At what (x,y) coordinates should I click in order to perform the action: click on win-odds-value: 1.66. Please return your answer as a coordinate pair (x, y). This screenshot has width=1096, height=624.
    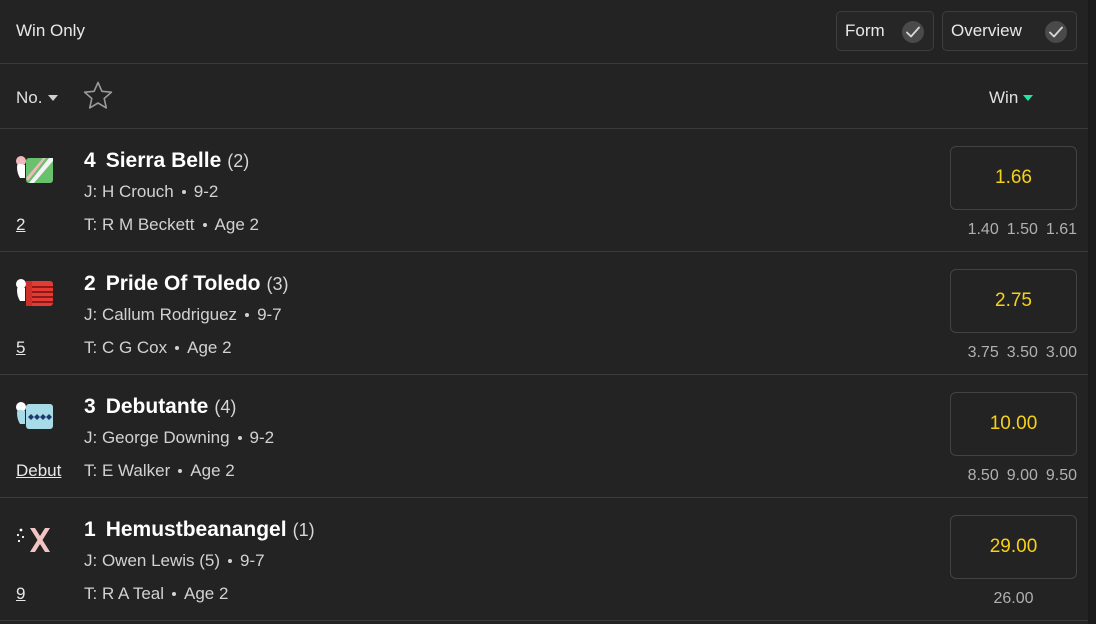
    Looking at the image, I should click on (1013, 177).